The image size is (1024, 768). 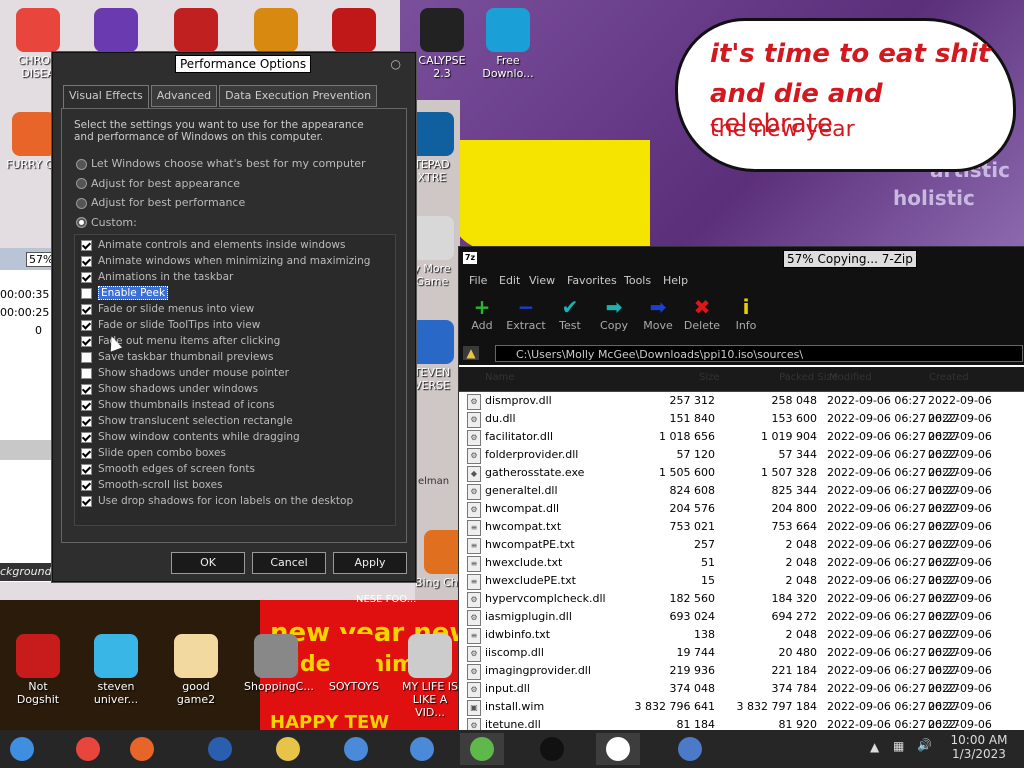 I want to click on visual-effect-option: Show translucent selection rectangle, so click(x=187, y=421).